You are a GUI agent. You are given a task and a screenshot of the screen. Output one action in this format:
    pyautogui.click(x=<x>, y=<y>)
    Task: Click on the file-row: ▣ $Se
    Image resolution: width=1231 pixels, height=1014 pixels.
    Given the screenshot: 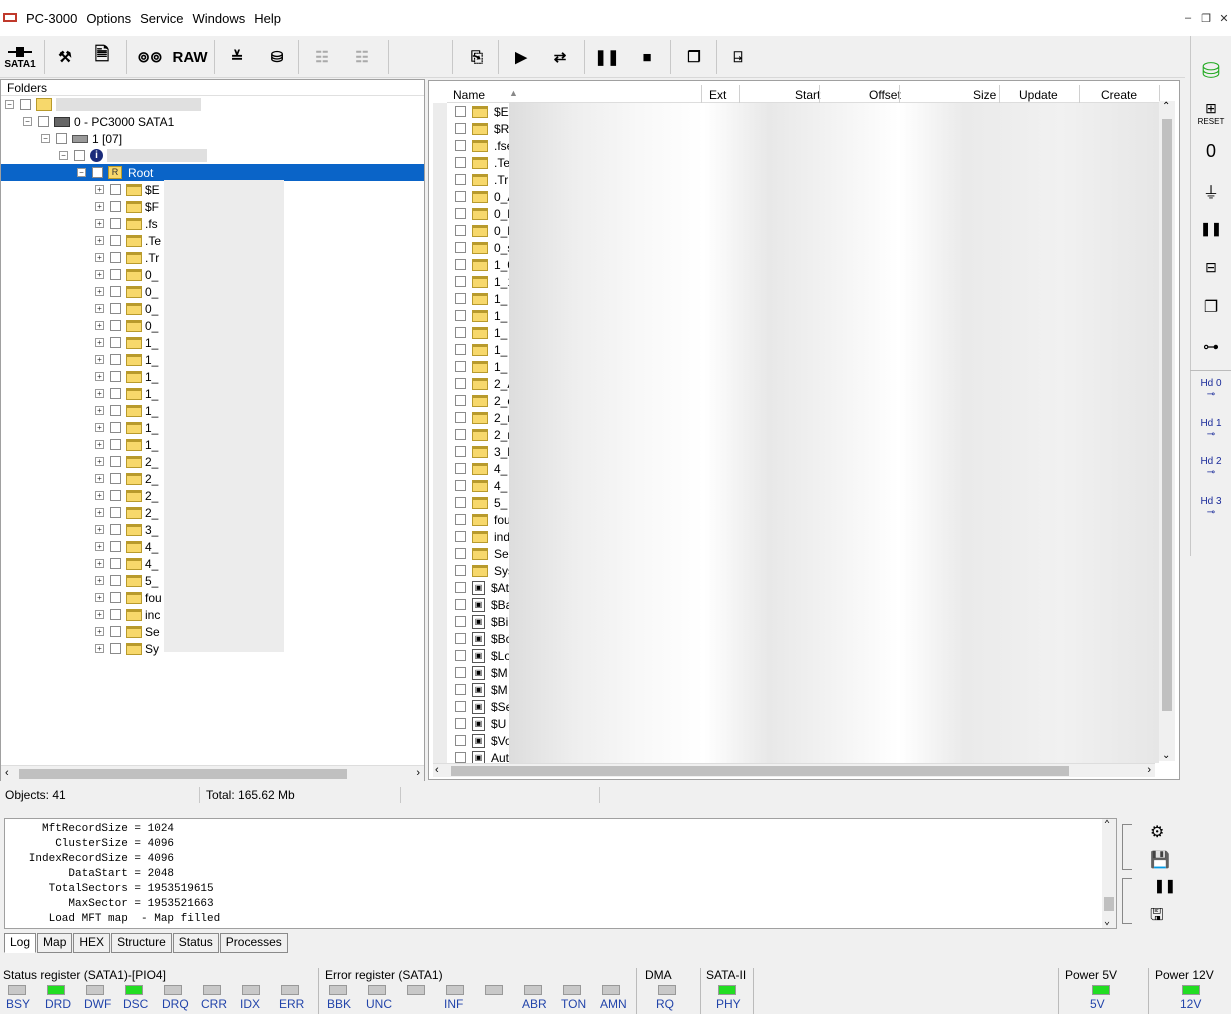 What is the action you would take?
    pyautogui.click(x=483, y=706)
    